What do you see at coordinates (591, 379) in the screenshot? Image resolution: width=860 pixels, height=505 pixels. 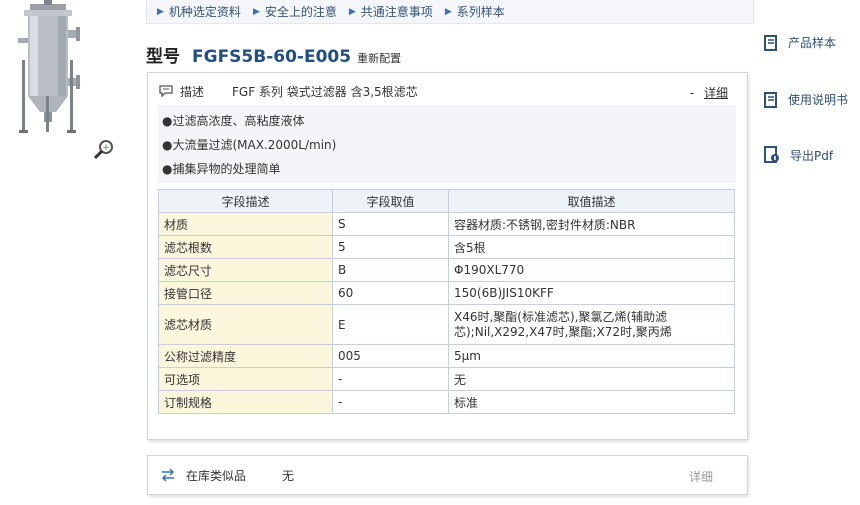 I see `value-description: 无` at bounding box center [591, 379].